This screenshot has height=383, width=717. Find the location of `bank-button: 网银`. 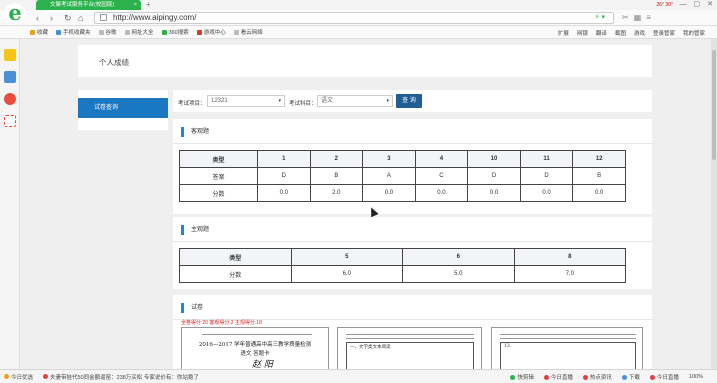

bank-button: 网银 is located at coordinates (582, 33).